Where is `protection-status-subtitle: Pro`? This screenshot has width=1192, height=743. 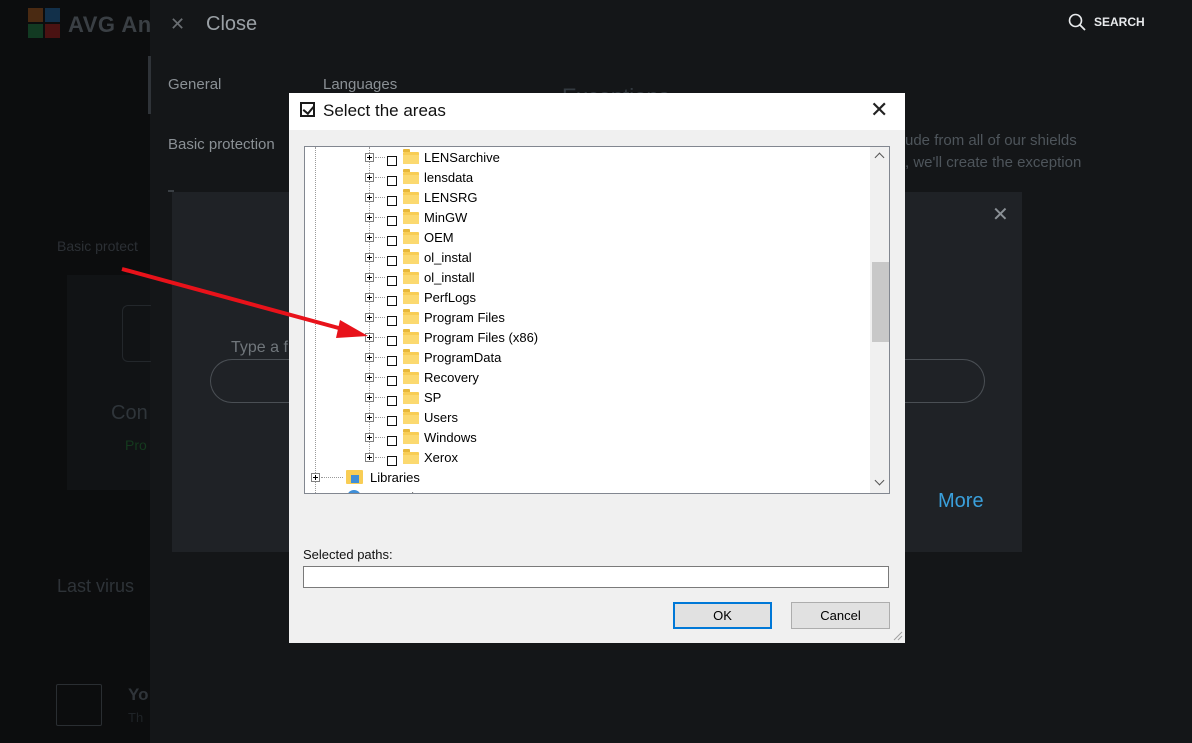
protection-status-subtitle: Pro is located at coordinates (136, 445).